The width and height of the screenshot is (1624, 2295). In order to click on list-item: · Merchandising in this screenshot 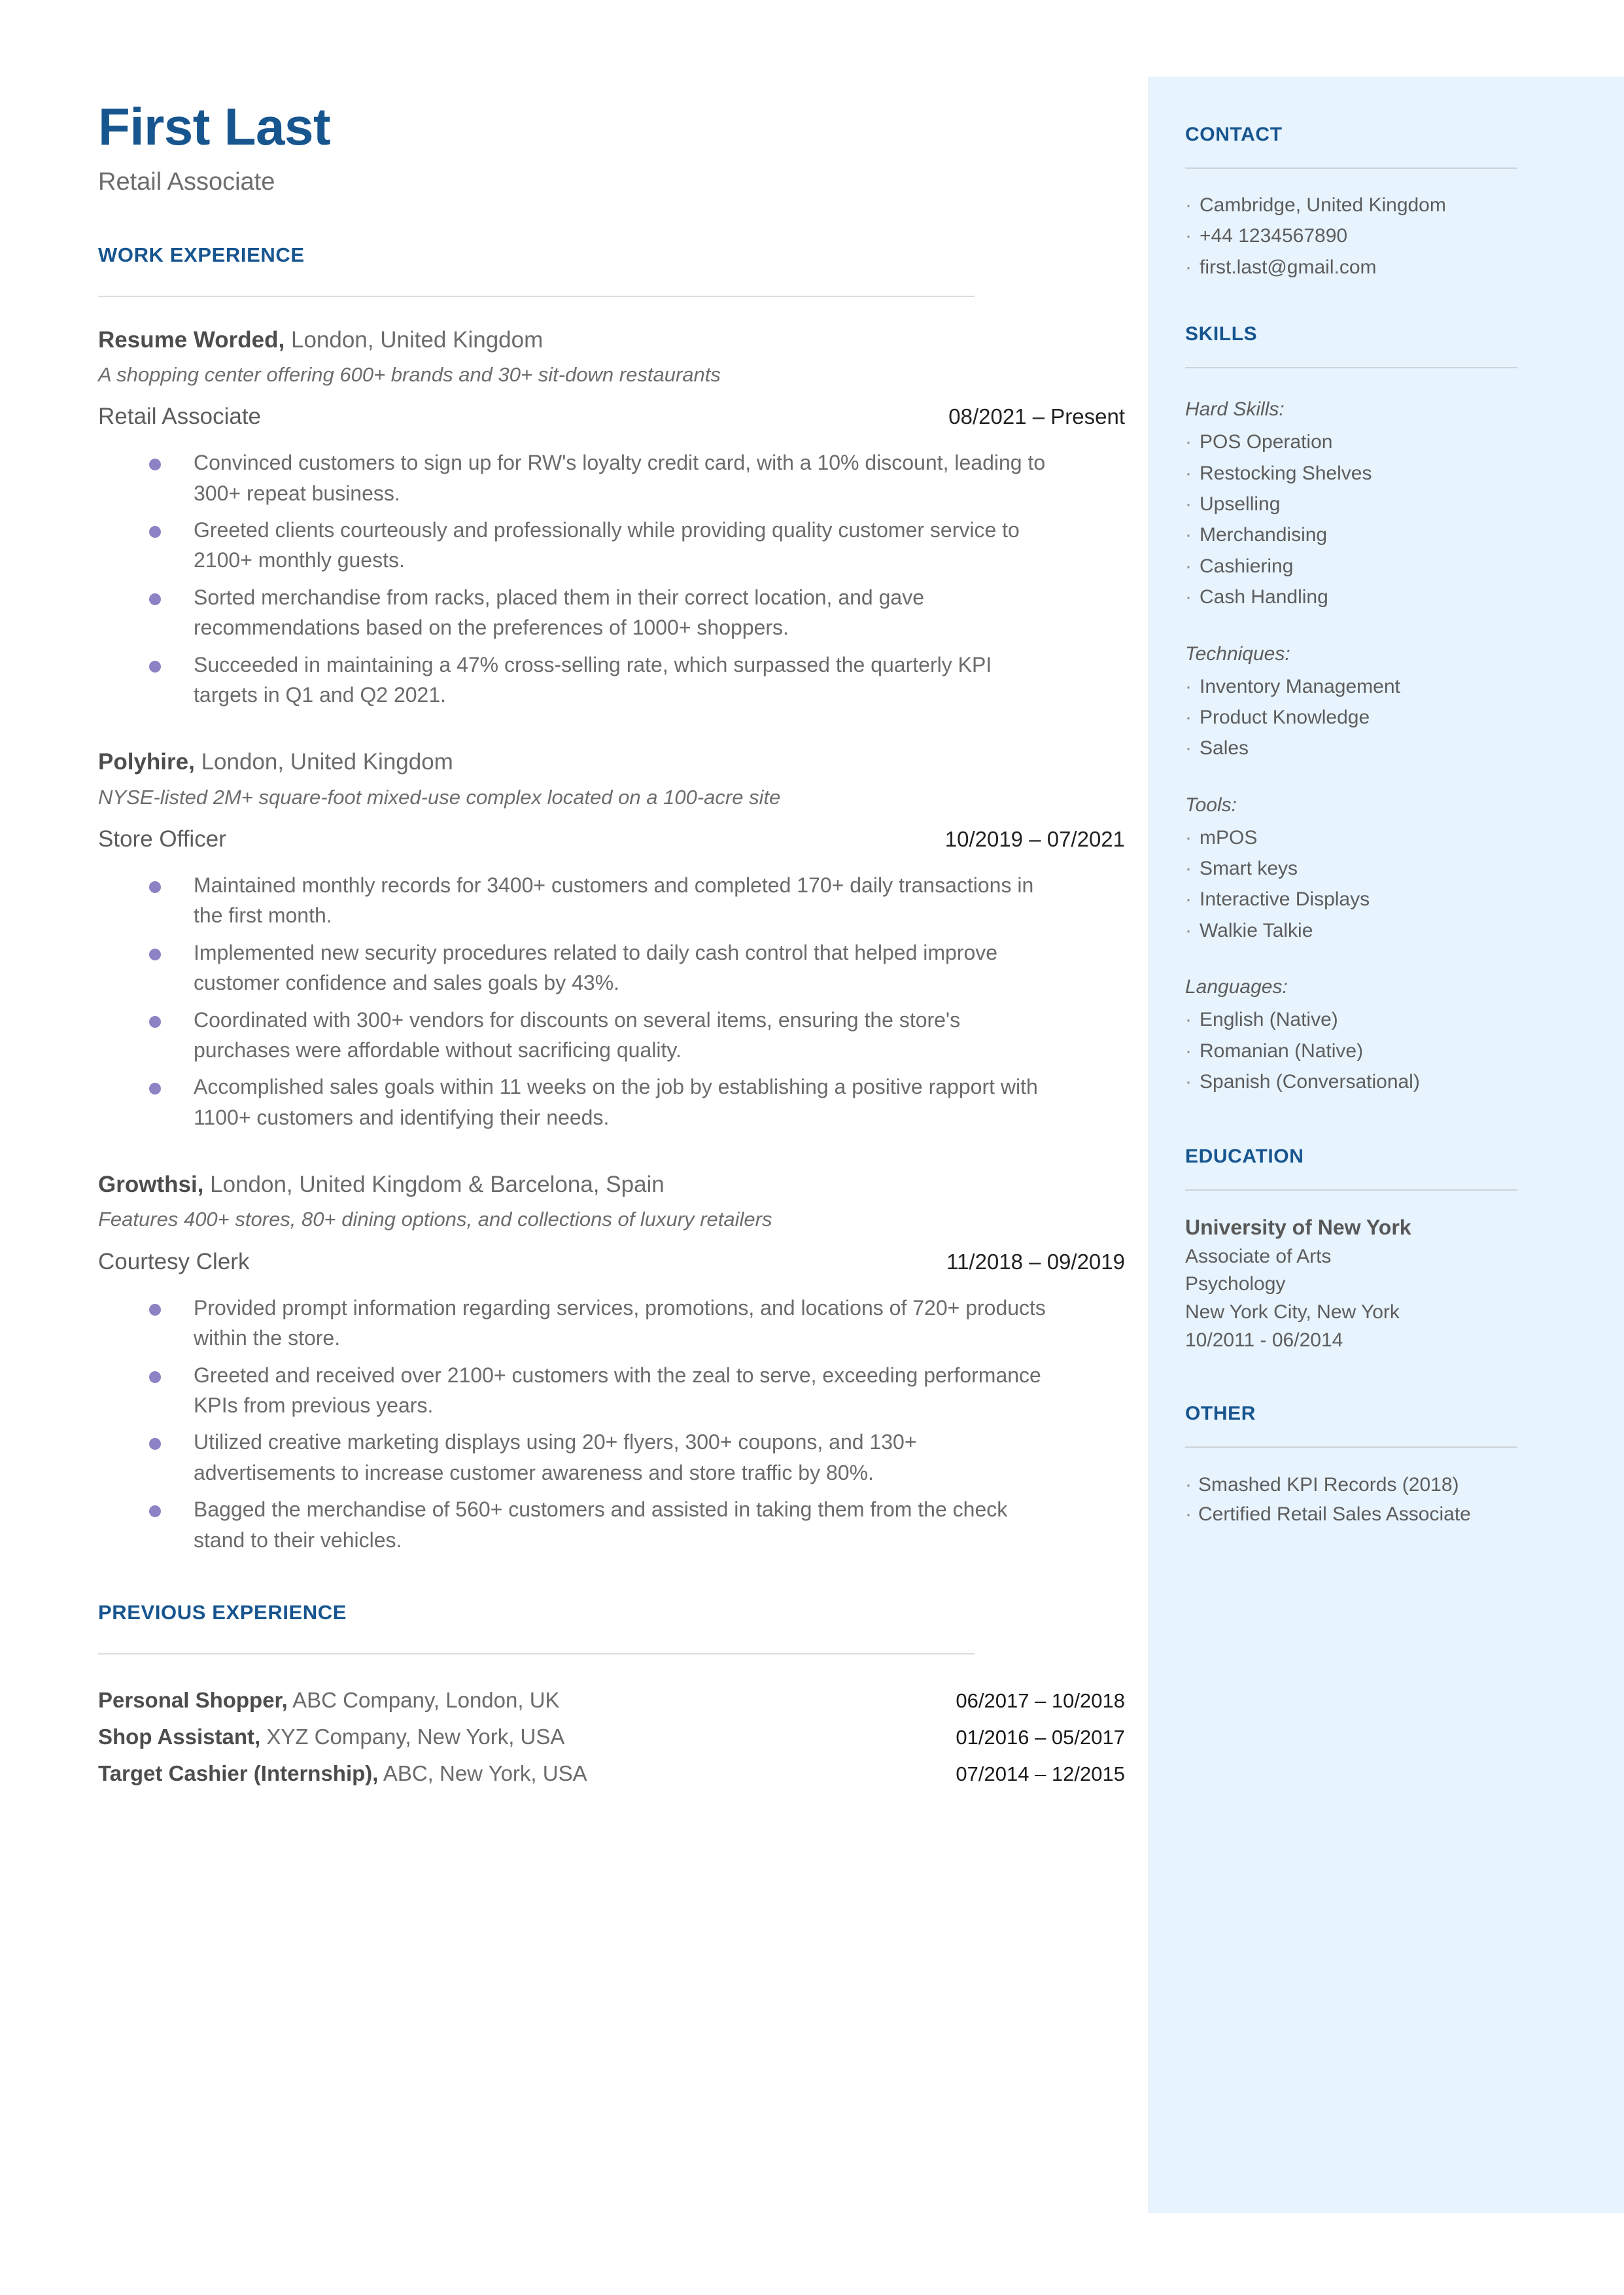, I will do `click(1375, 534)`.